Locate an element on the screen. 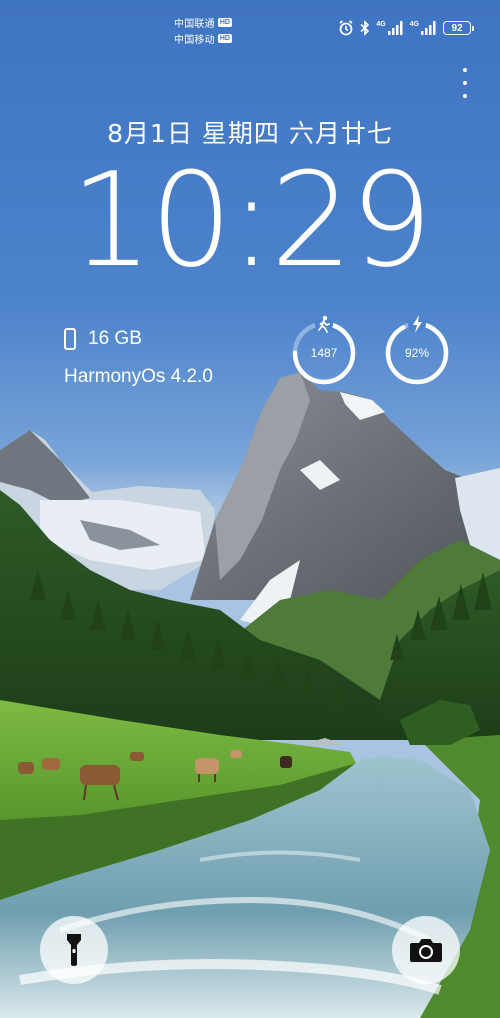 The height and width of the screenshot is (1018, 500). battery-percent: 92% is located at coordinates (417, 353).